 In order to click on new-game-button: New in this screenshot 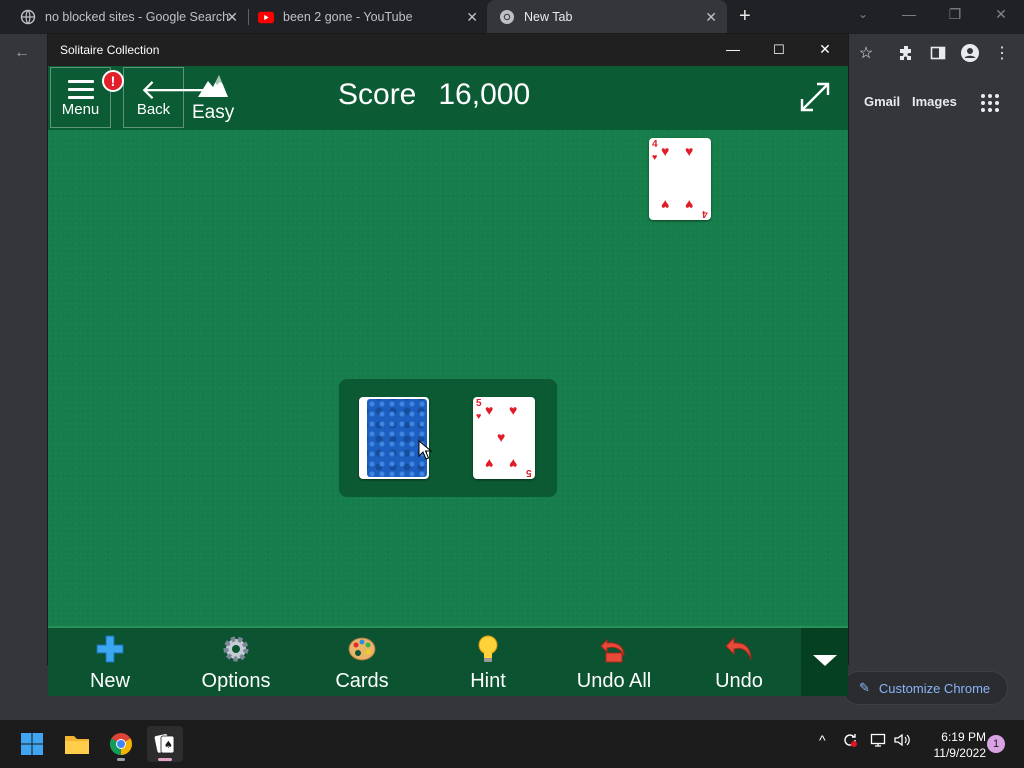, I will do `click(110, 662)`.